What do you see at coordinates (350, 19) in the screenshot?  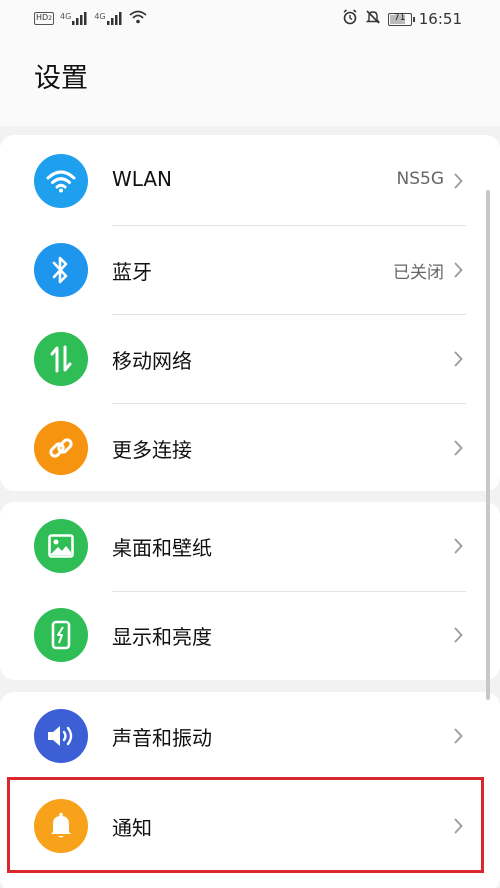 I see `alarm-icon` at bounding box center [350, 19].